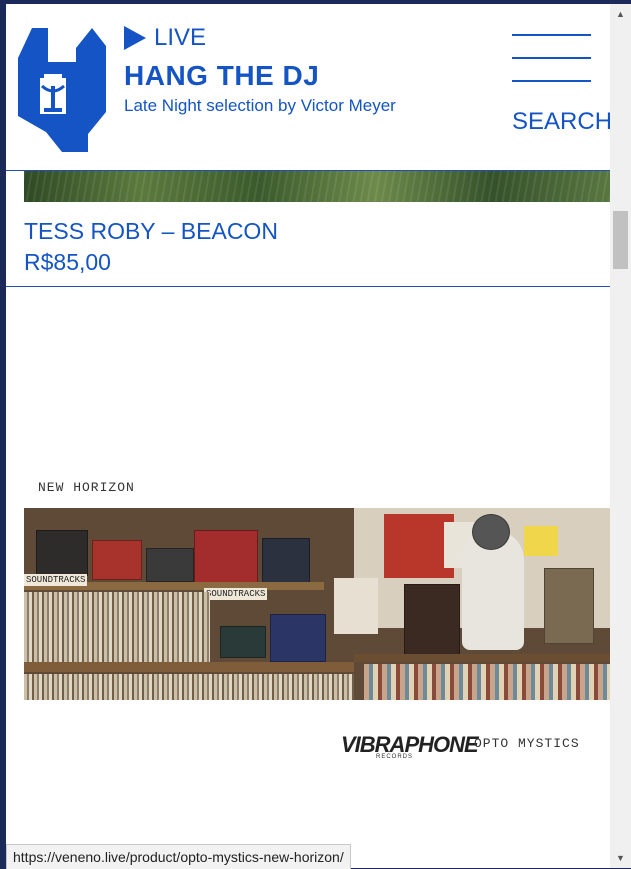 The image size is (631, 869). What do you see at coordinates (620, 858) in the screenshot?
I see `scroll-down-icon: ▼` at bounding box center [620, 858].